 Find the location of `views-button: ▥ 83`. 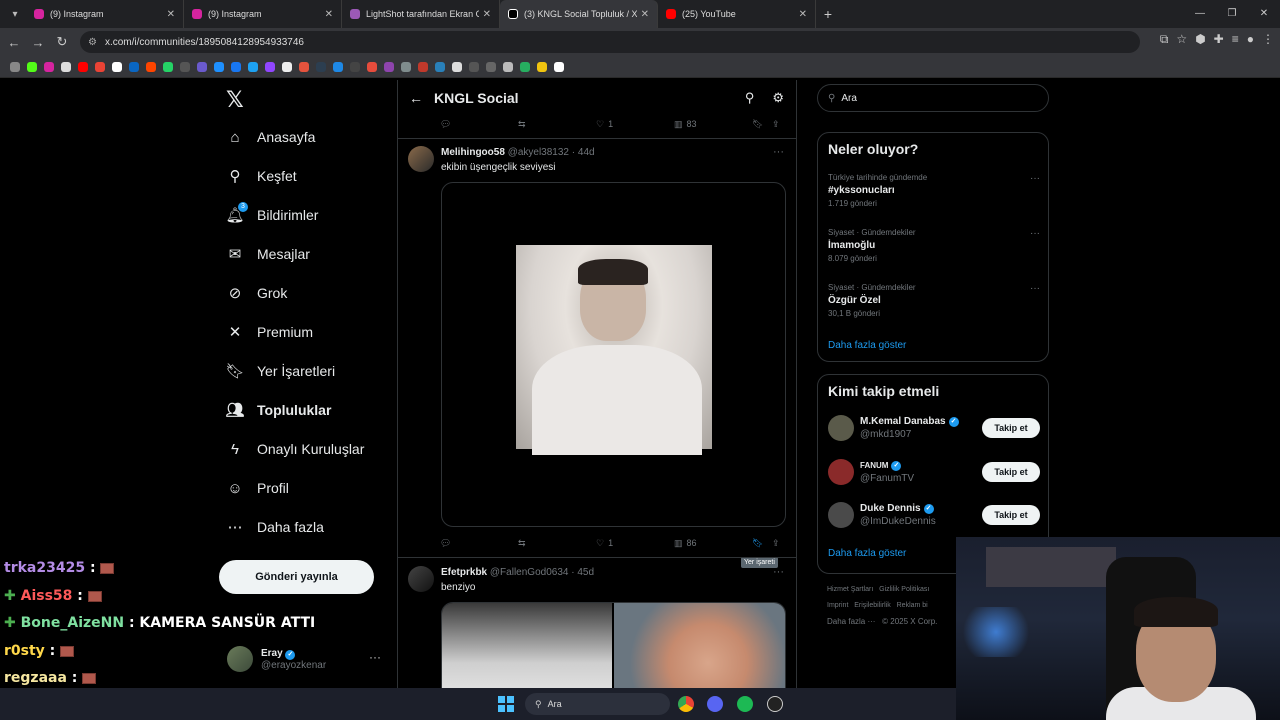

views-button: ▥ 83 is located at coordinates (685, 124).